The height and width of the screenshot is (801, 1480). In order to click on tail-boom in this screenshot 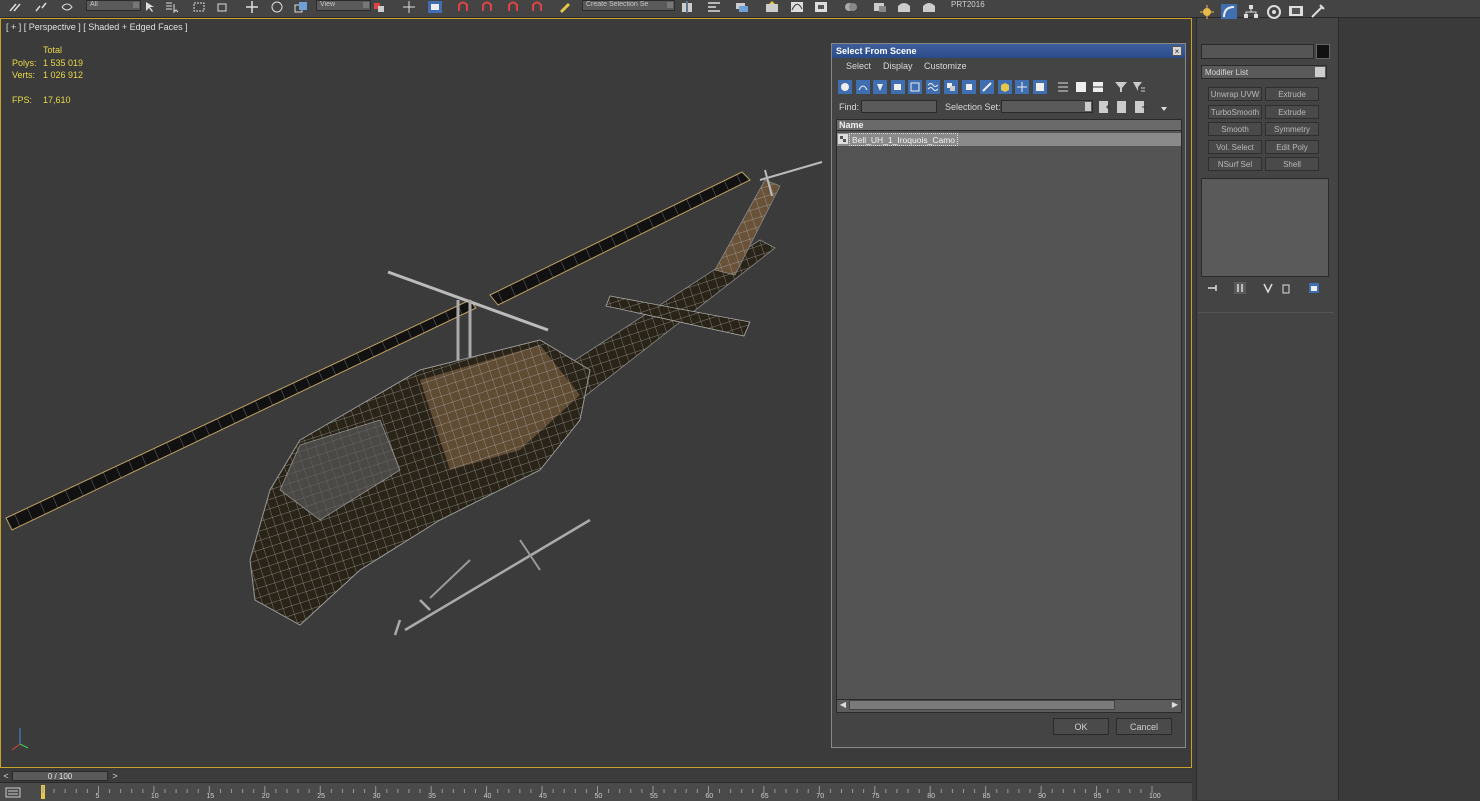, I will do `click(667, 320)`.